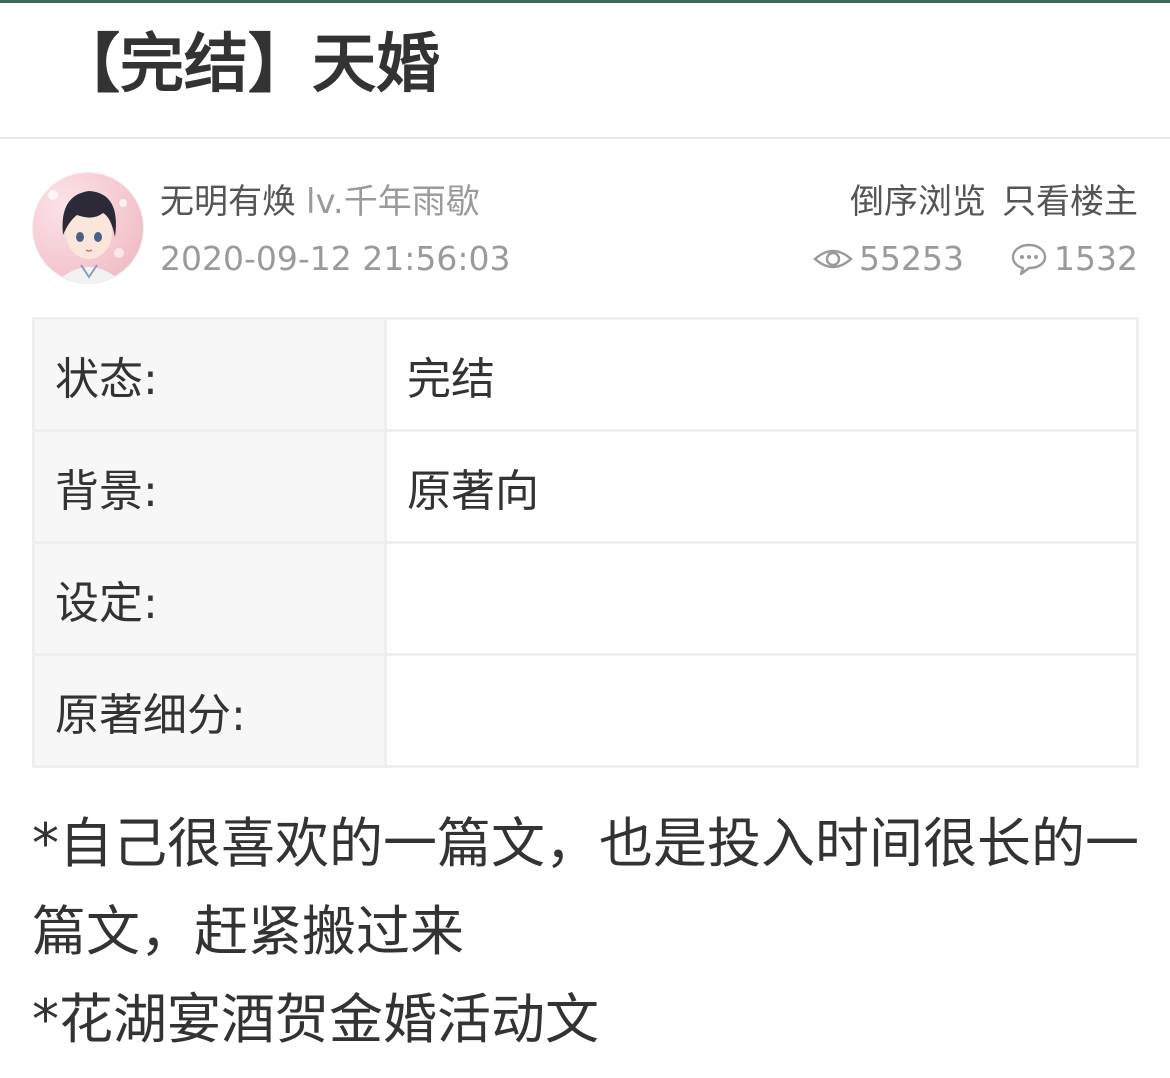  I want to click on info-value-status: 完结, so click(761, 374).